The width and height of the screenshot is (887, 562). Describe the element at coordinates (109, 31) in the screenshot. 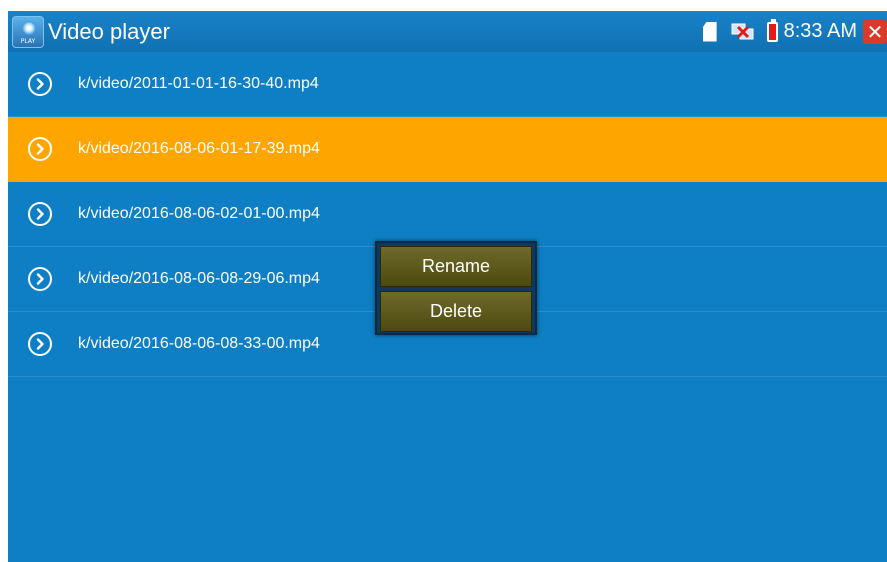

I see `page-title: Video player` at that location.